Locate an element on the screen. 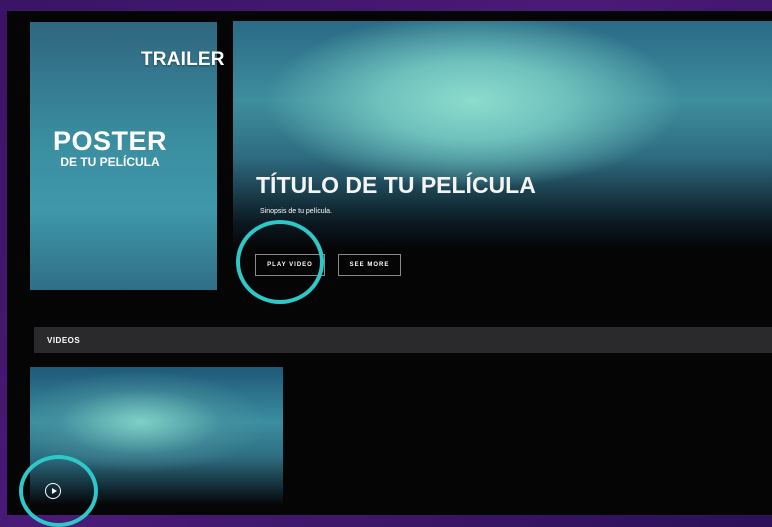 The width and height of the screenshot is (772, 527). videos-section-header is located at coordinates (403, 340).